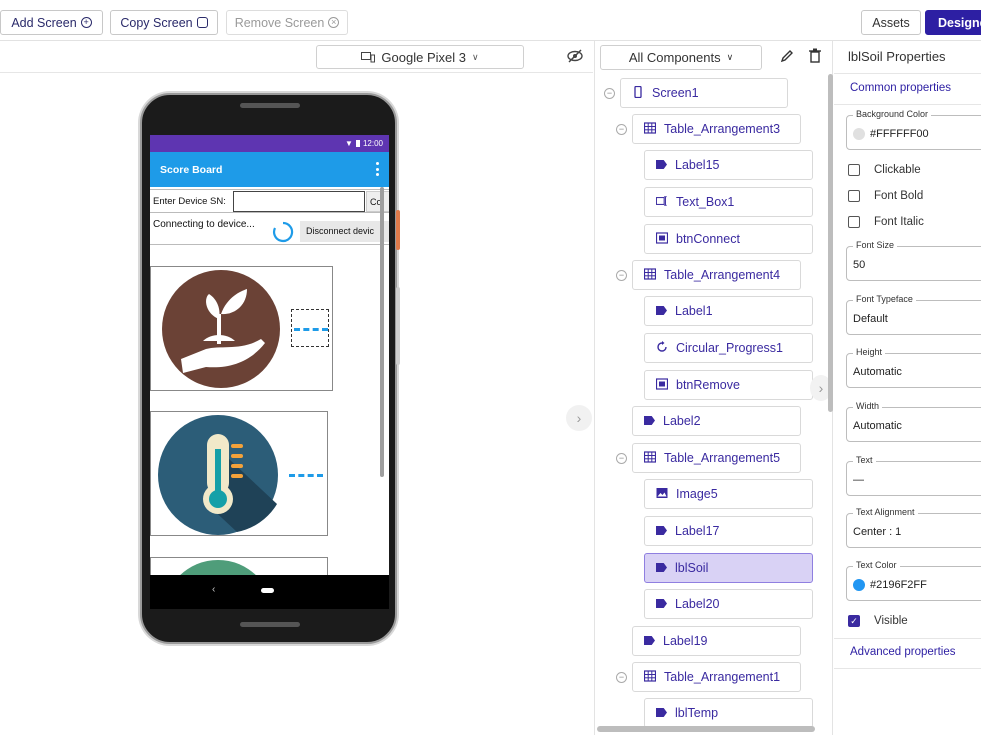 The height and width of the screenshot is (735, 981). What do you see at coordinates (239, 473) in the screenshot?
I see `table-arrangement1` at bounding box center [239, 473].